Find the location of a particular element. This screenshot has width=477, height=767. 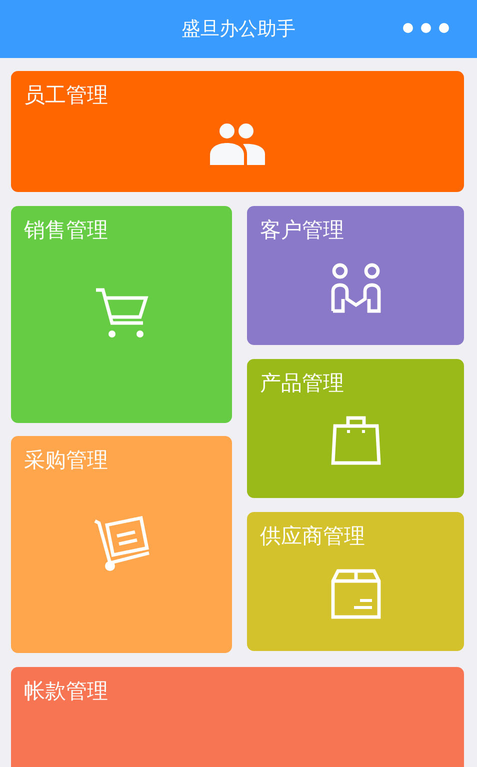

tile-label: 供应商管理 is located at coordinates (312, 536).